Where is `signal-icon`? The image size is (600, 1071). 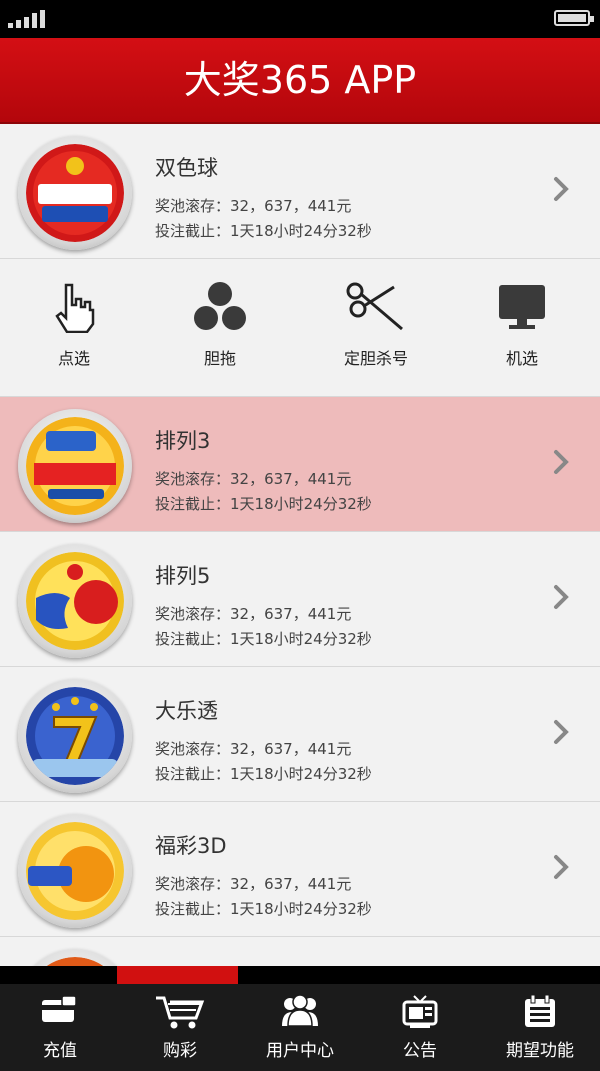 signal-icon is located at coordinates (26, 19).